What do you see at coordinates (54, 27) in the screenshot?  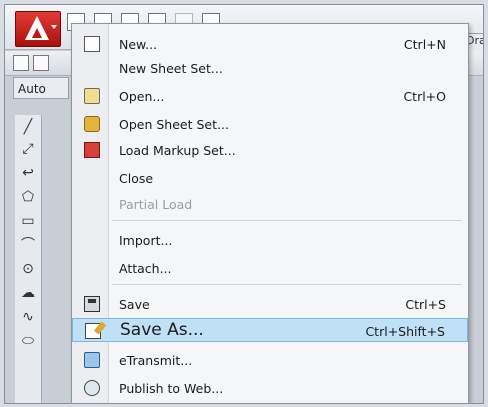 I see `chevron-down-icon` at bounding box center [54, 27].